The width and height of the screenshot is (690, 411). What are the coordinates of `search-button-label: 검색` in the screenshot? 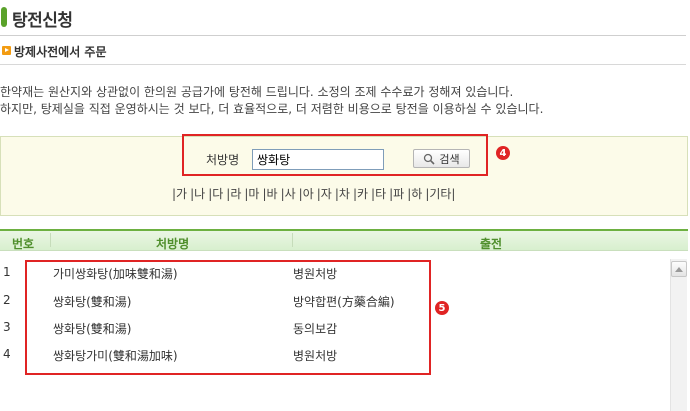 It's located at (449, 159).